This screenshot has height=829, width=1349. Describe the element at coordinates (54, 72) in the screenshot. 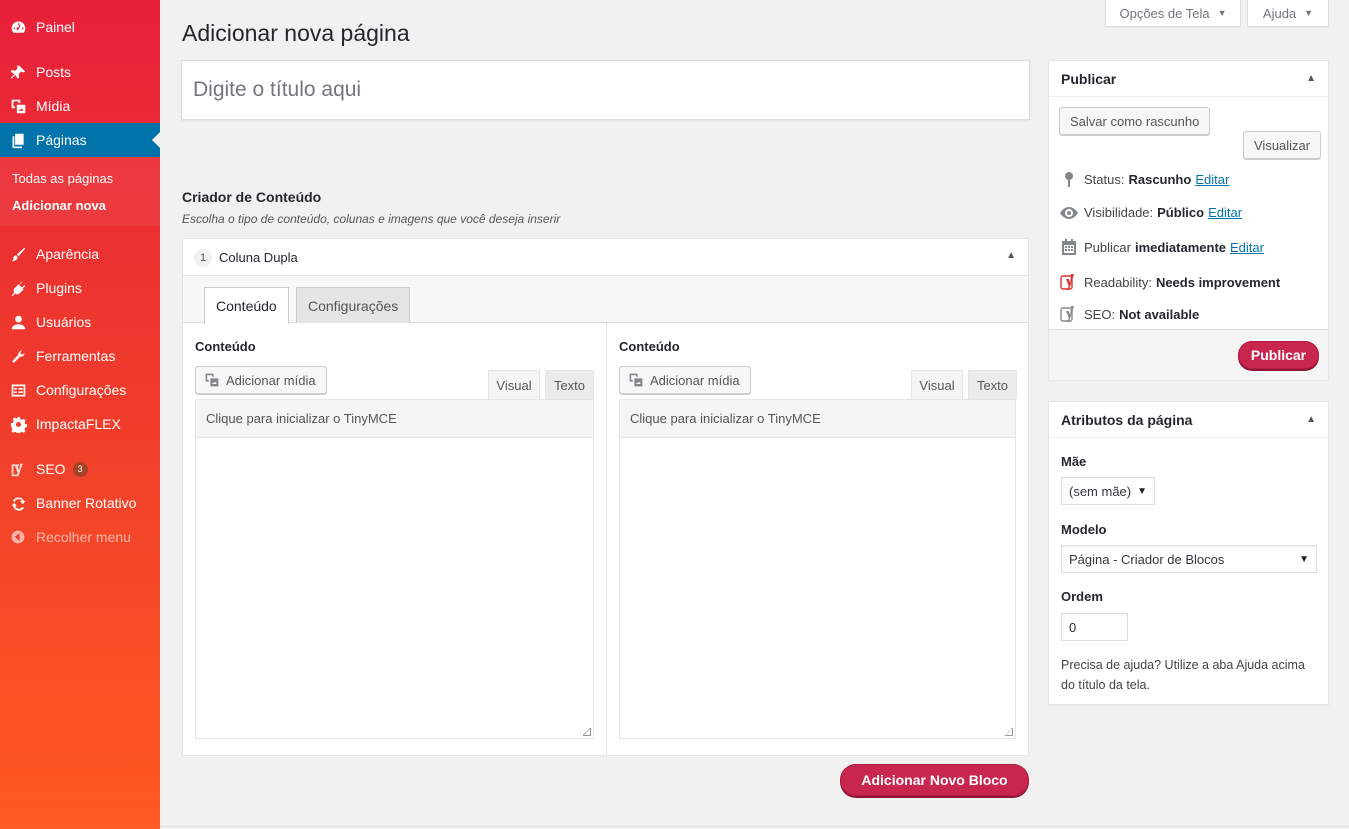

I see `sidebar-item-label: Posts` at that location.